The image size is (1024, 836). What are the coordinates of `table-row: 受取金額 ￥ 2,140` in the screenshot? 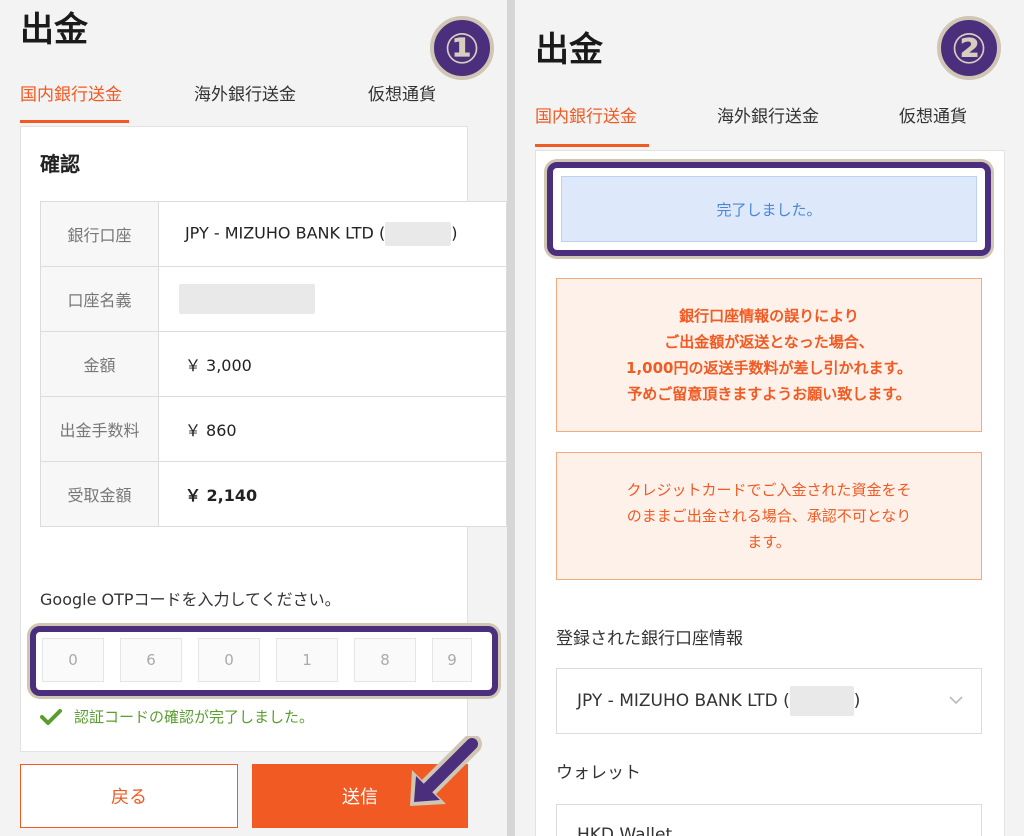 It's located at (273, 494).